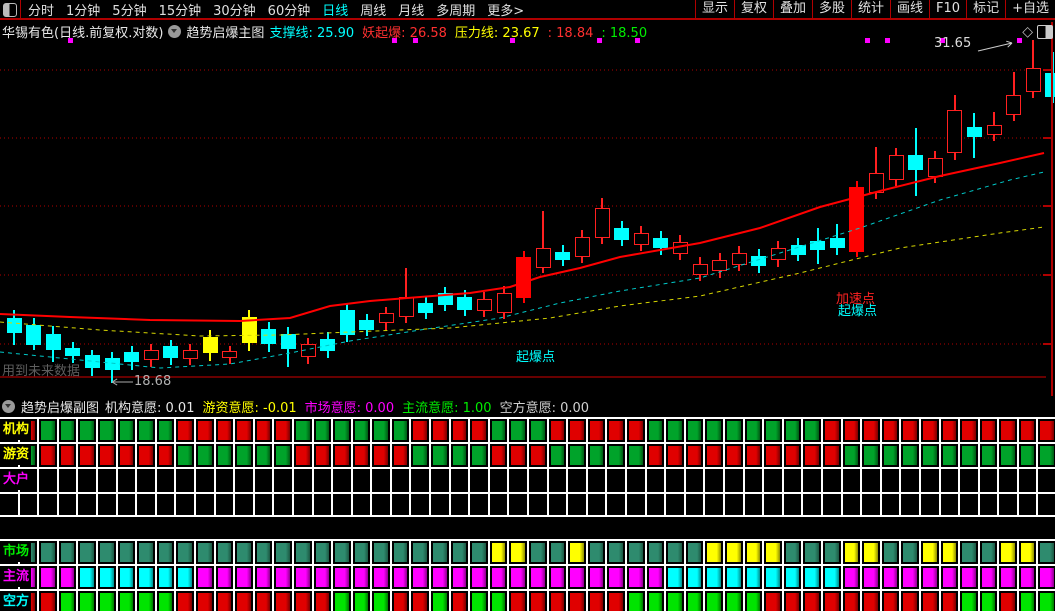  Describe the element at coordinates (792, 9) in the screenshot. I see `tool-item-叠加: 叠加` at that location.